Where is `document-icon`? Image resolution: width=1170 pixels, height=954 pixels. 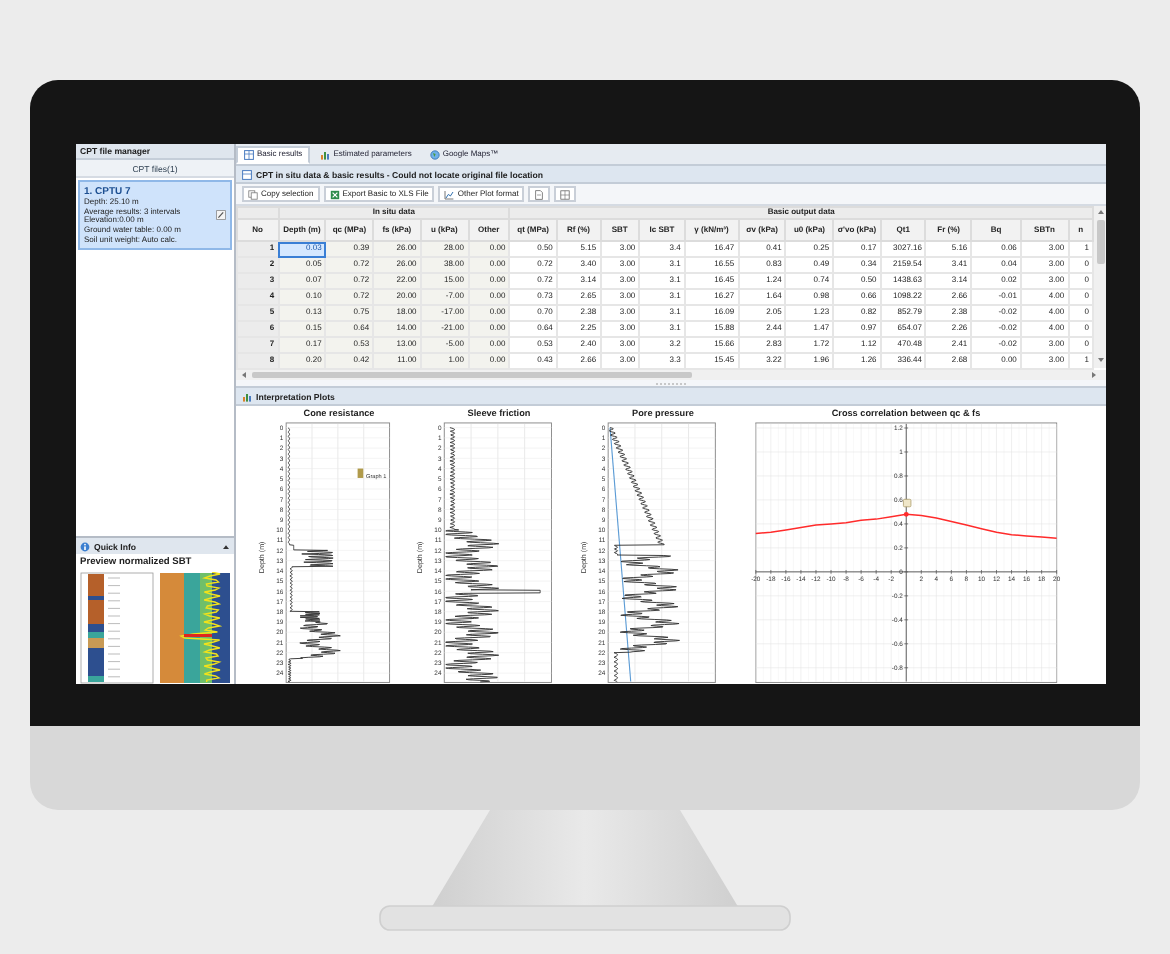
document-icon is located at coordinates (539, 194).